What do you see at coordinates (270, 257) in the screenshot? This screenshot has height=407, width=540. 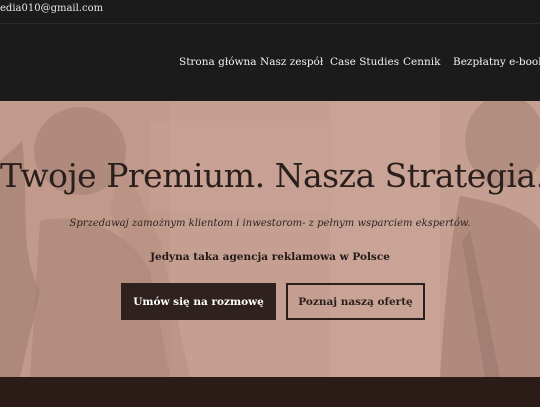 I see `hero-tagline: Jedyna taka agencja reklamowa w Polsce` at bounding box center [270, 257].